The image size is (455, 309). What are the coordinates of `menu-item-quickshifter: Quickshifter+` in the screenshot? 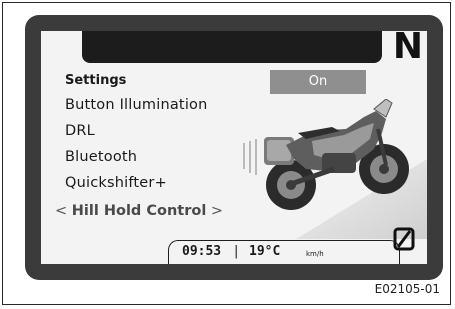 It's located at (116, 183).